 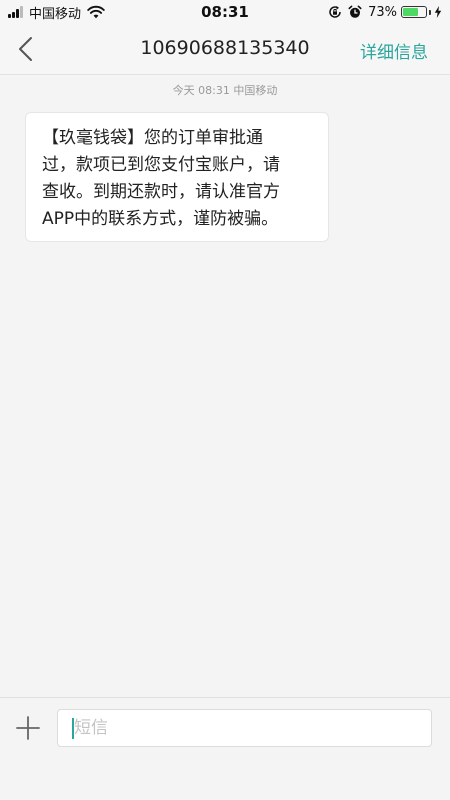 What do you see at coordinates (410, 12) in the screenshot?
I see `battery-level-fill` at bounding box center [410, 12].